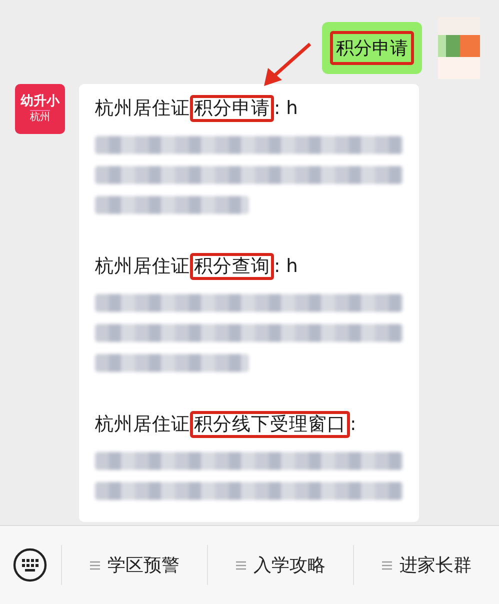 This screenshot has height=604, width=499. Describe the element at coordinates (40, 116) in the screenshot. I see `avatar-subtitle: 杭州` at that location.